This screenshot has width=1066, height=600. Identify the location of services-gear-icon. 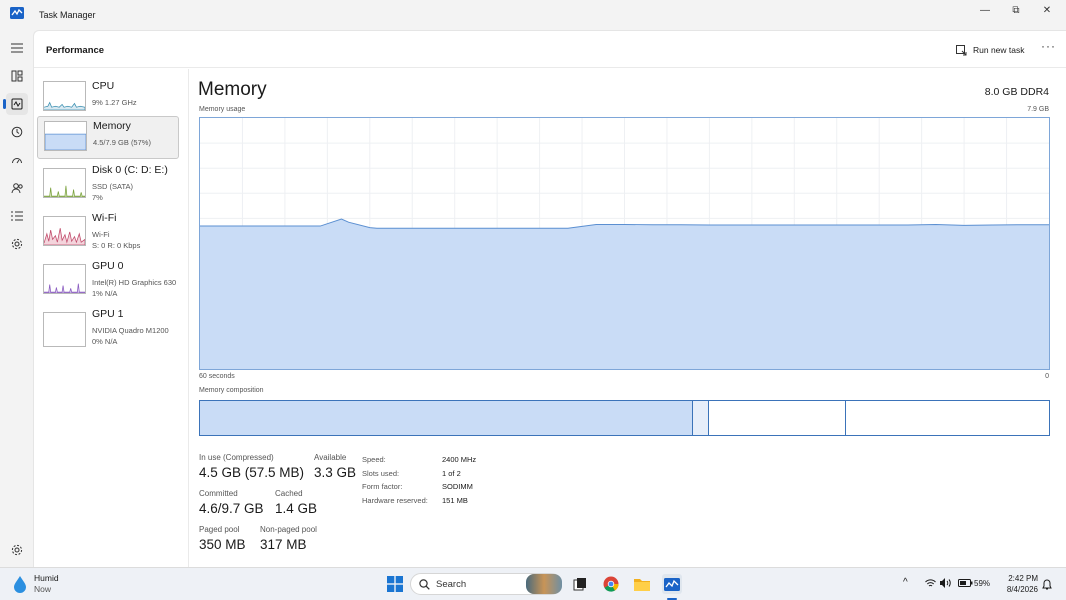
(17, 244).